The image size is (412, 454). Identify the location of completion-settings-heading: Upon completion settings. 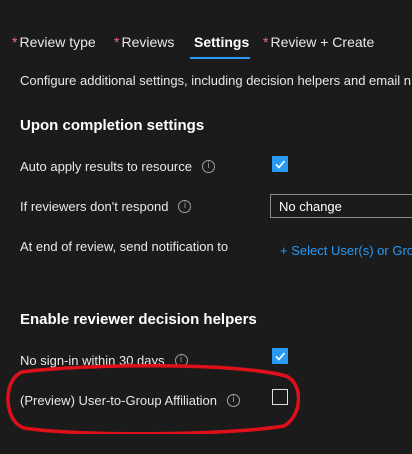
(112, 125).